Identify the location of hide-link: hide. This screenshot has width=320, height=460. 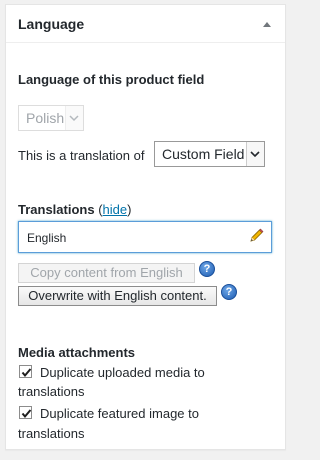
(115, 209).